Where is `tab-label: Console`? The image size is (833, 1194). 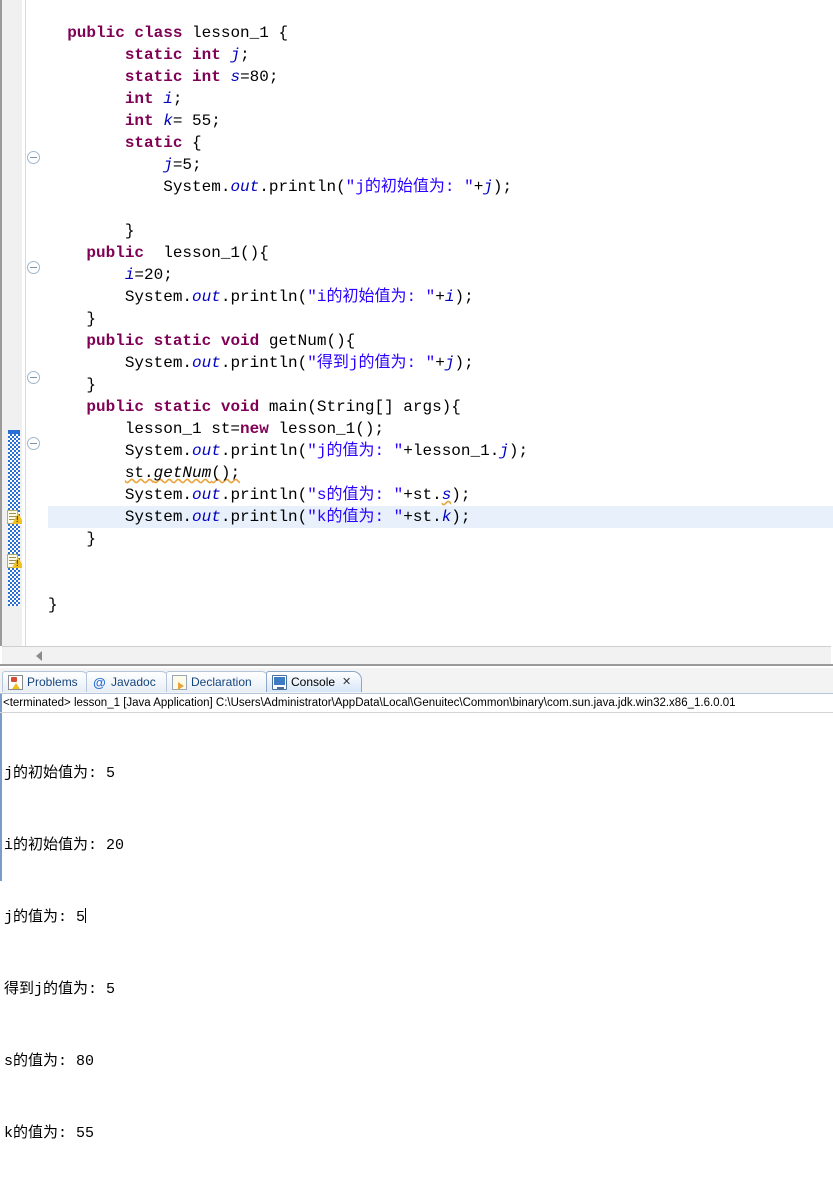
tab-label: Console is located at coordinates (313, 682).